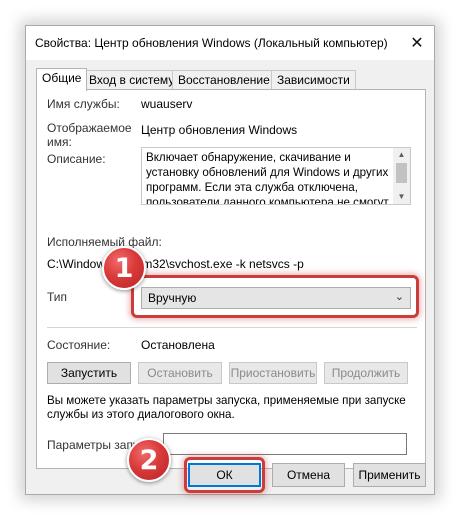 Image resolution: width=460 pixels, height=525 pixels. What do you see at coordinates (276, 298) in the screenshot?
I see `startup-type-select: Вручную ⌄` at bounding box center [276, 298].